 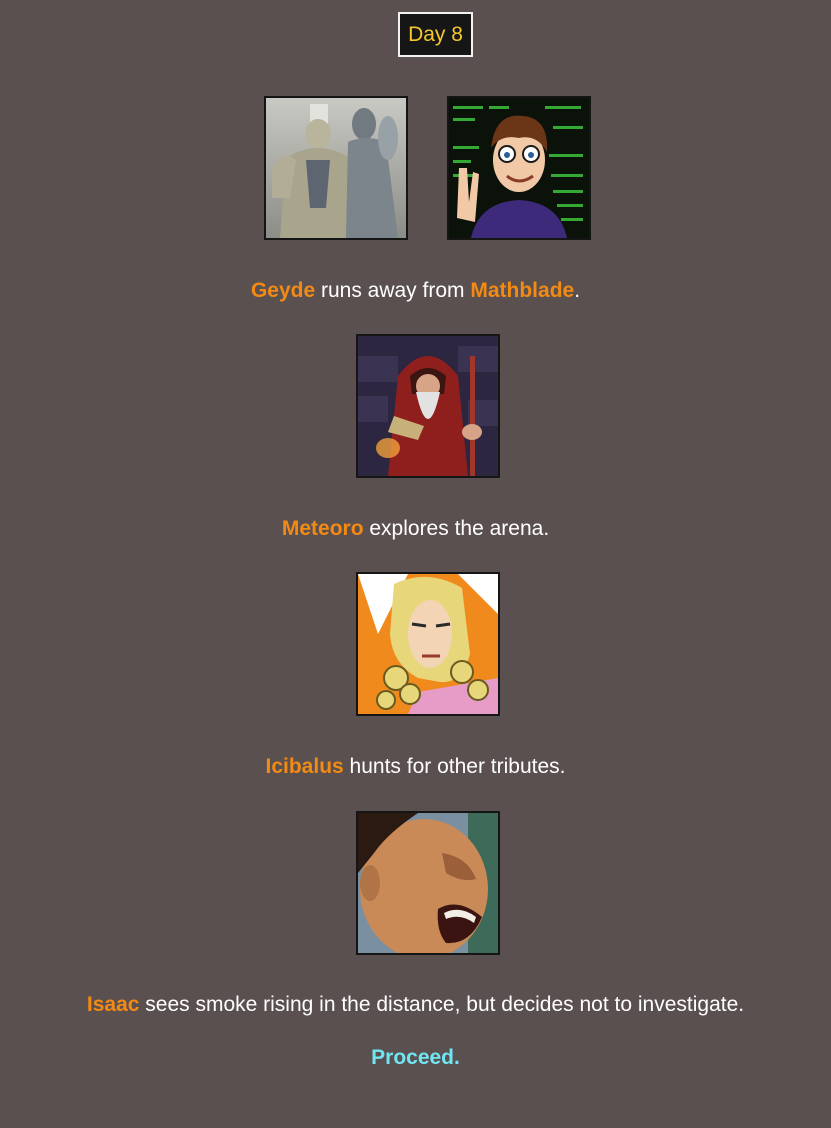 I want to click on muscular-figures-avatar, so click(x=336, y=168).